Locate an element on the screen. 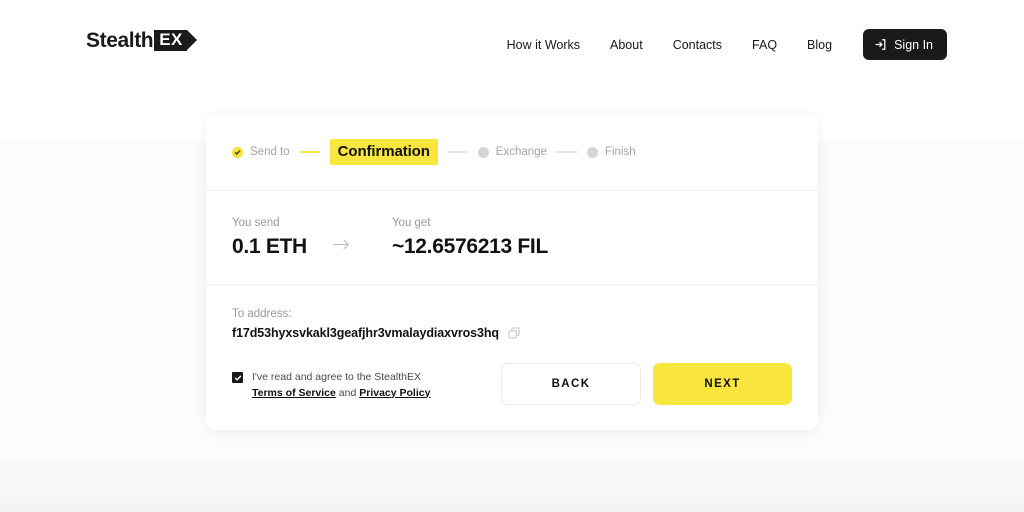 This screenshot has width=1024, height=512. step-send-to: Send to is located at coordinates (261, 152).